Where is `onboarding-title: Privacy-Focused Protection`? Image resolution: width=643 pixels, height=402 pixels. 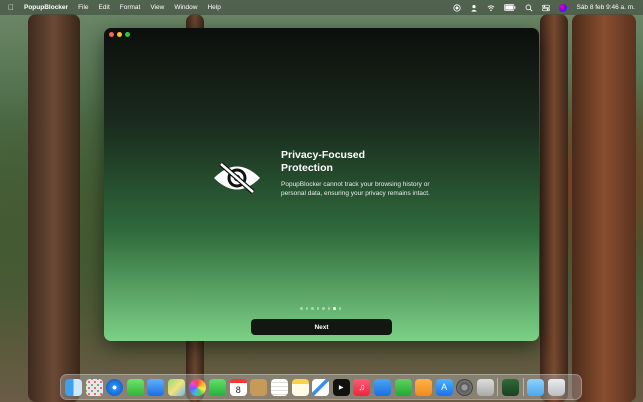
onboarding-title: Privacy-Focused Protection is located at coordinates (323, 161).